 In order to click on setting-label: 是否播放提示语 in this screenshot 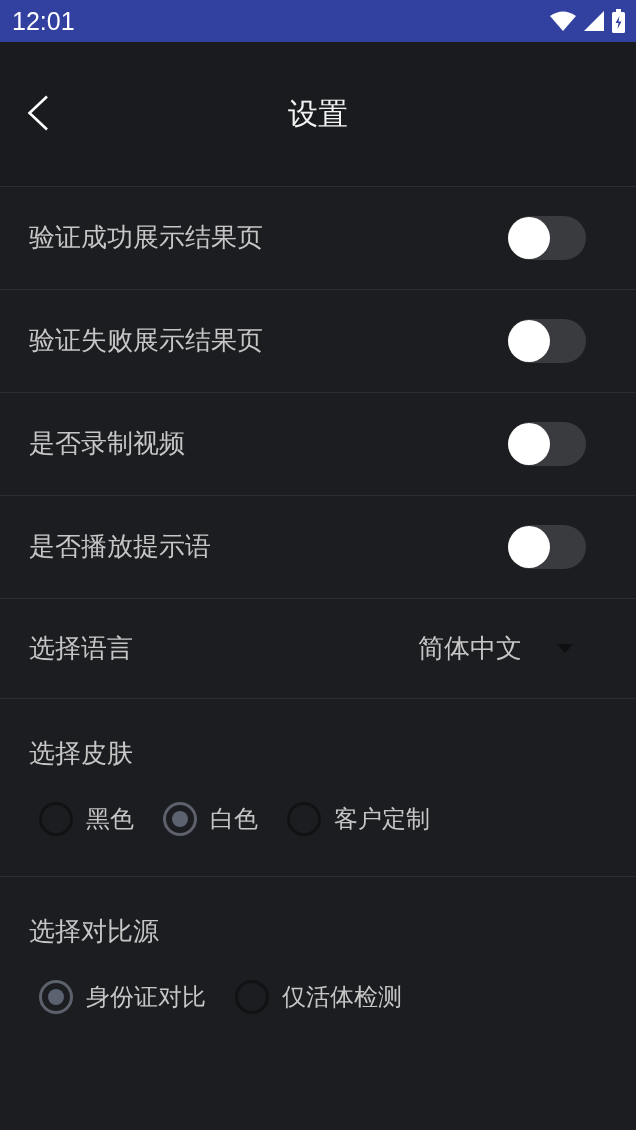, I will do `click(120, 547)`.